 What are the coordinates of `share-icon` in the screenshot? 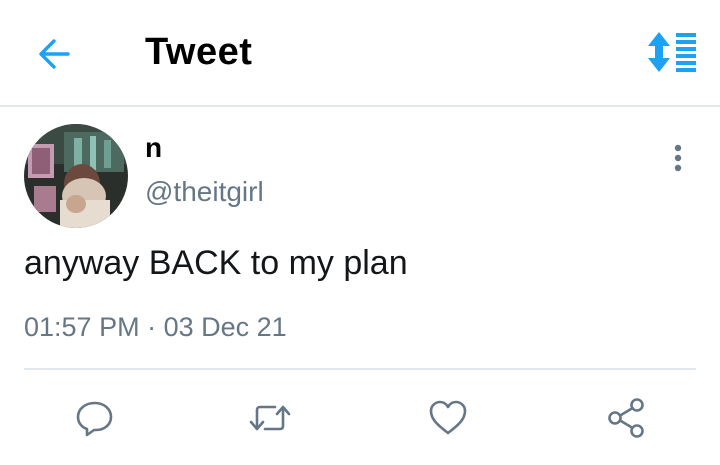 It's located at (626, 418).